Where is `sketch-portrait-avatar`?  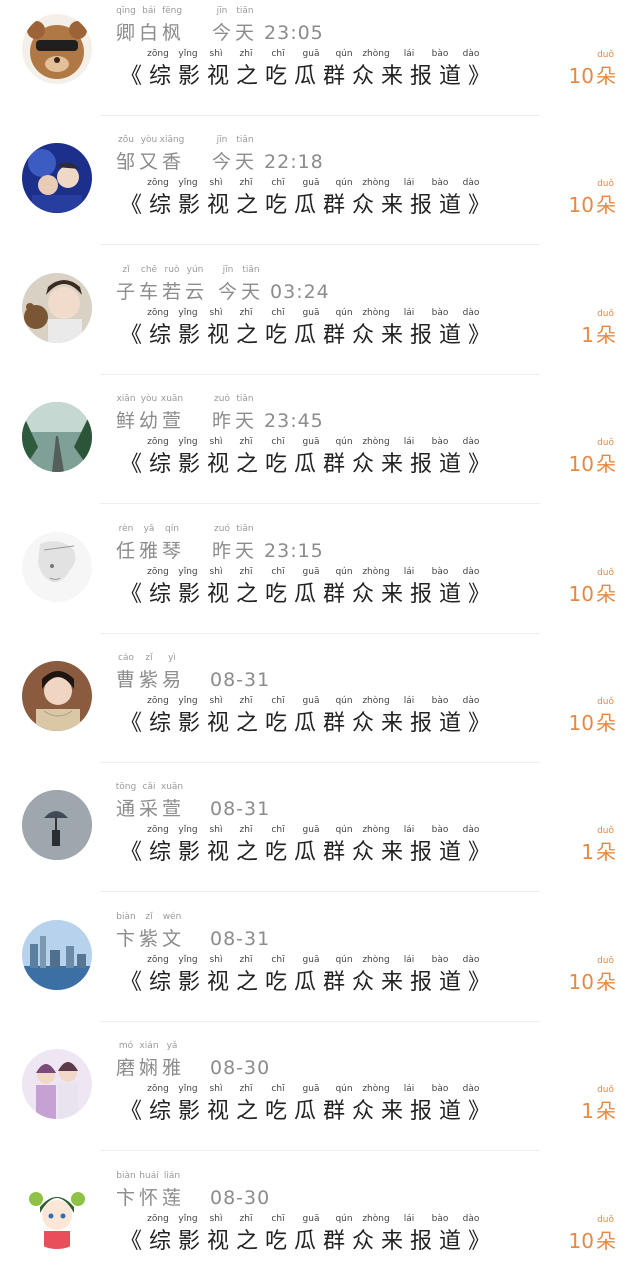
sketch-portrait-avatar is located at coordinates (57, 567).